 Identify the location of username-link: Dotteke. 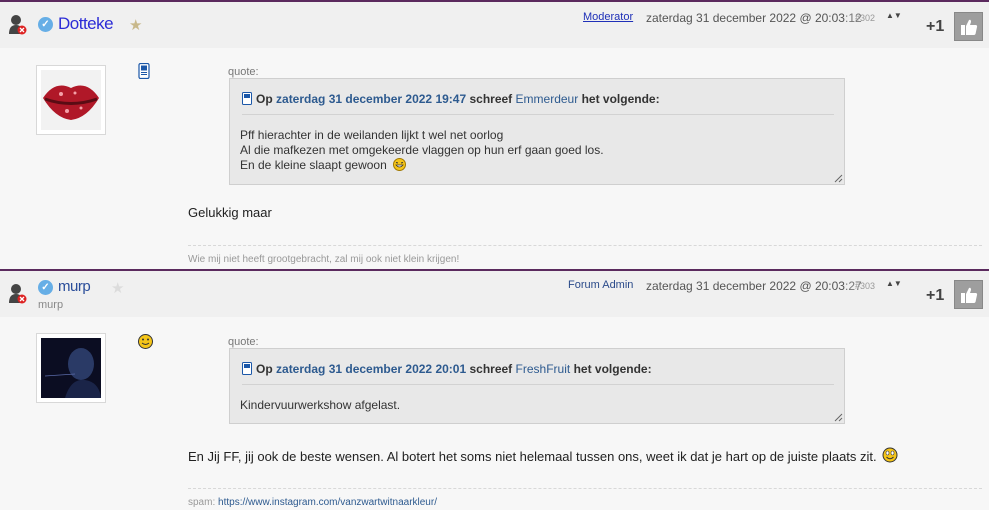
(86, 24).